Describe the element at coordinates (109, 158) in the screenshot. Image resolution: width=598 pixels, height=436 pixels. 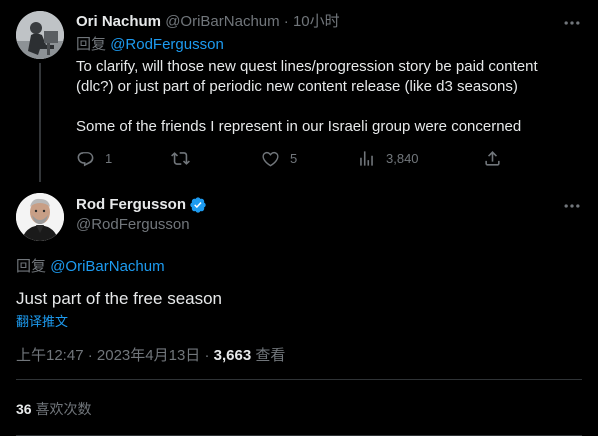
I see `reply-count: 1` at that location.